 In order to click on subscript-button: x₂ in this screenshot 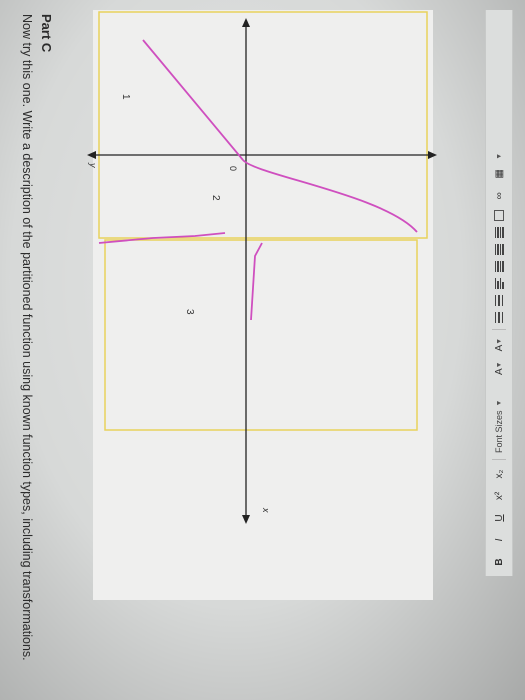, I will do `click(499, 474)`.